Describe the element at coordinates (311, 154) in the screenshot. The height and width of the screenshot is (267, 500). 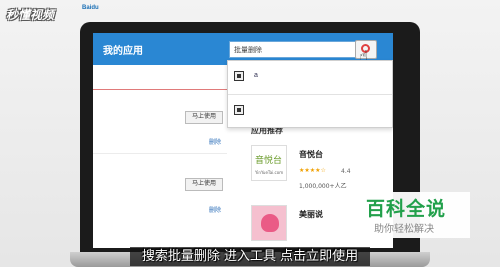
I see `app-name: 音悦台` at that location.